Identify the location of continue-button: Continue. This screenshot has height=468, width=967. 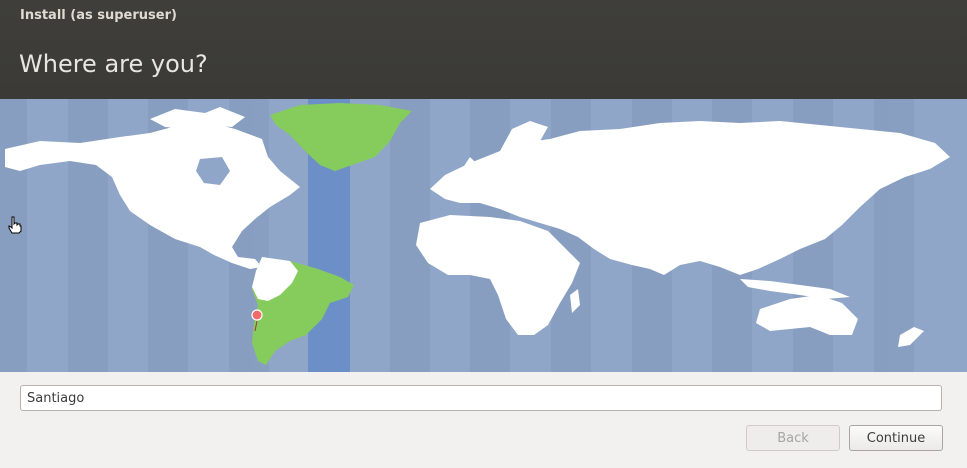
(896, 438).